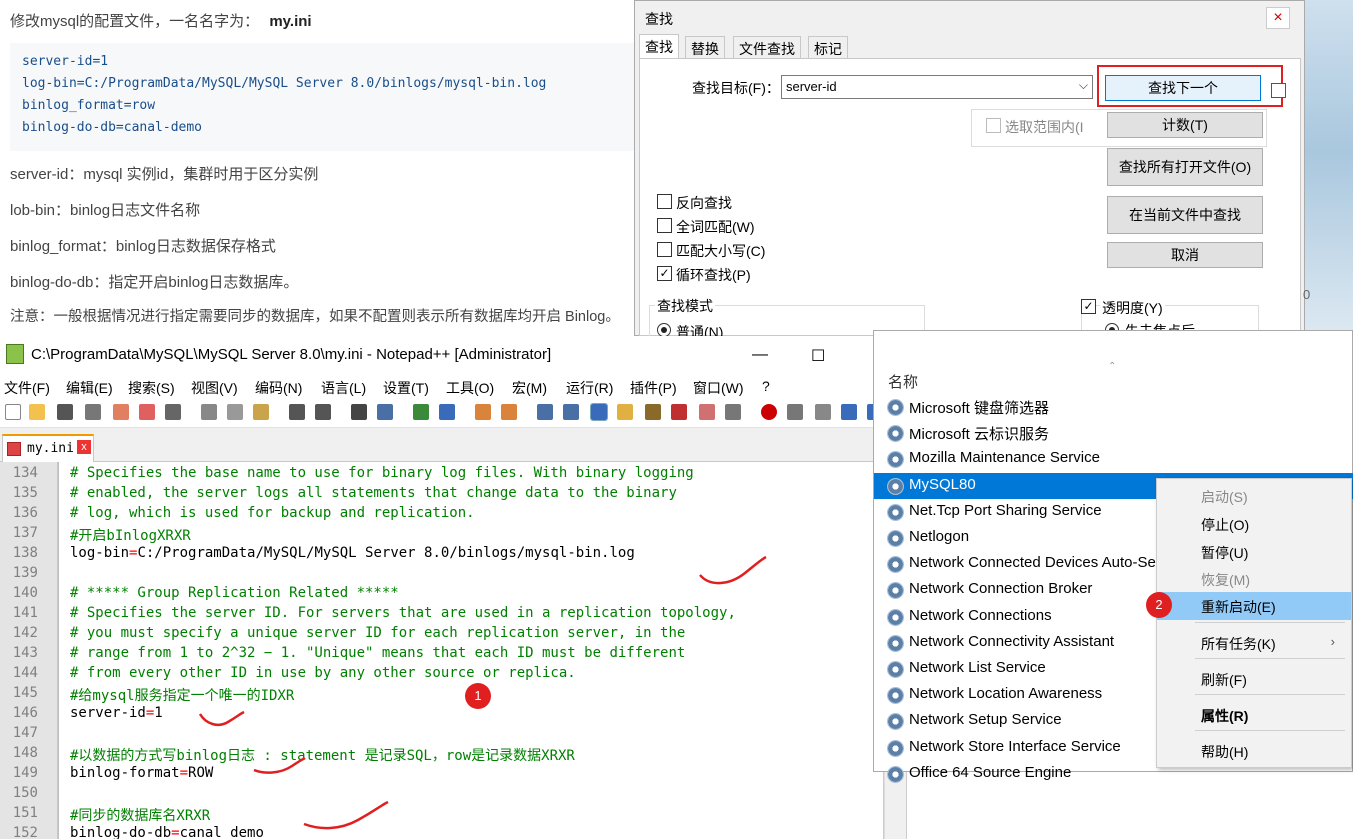 The width and height of the screenshot is (1353, 839). Describe the element at coordinates (653, 388) in the screenshot. I see `menu-plugins: 插件(P)` at that location.